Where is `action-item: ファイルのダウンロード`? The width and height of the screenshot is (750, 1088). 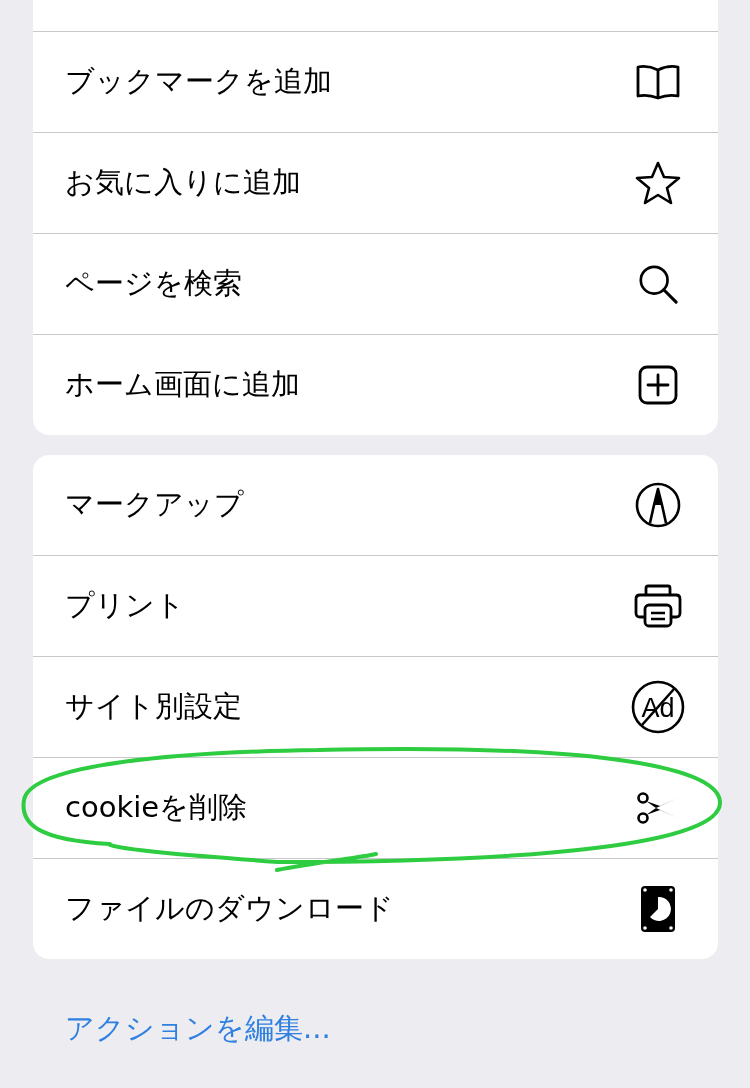 action-item: ファイルのダウンロード is located at coordinates (375, 909).